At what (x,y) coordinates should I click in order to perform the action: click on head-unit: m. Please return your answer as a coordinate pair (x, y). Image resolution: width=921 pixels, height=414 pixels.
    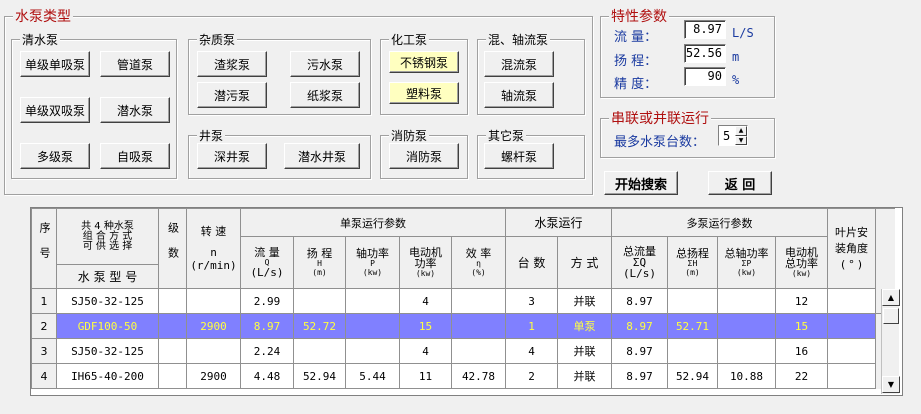
    Looking at the image, I should click on (736, 57).